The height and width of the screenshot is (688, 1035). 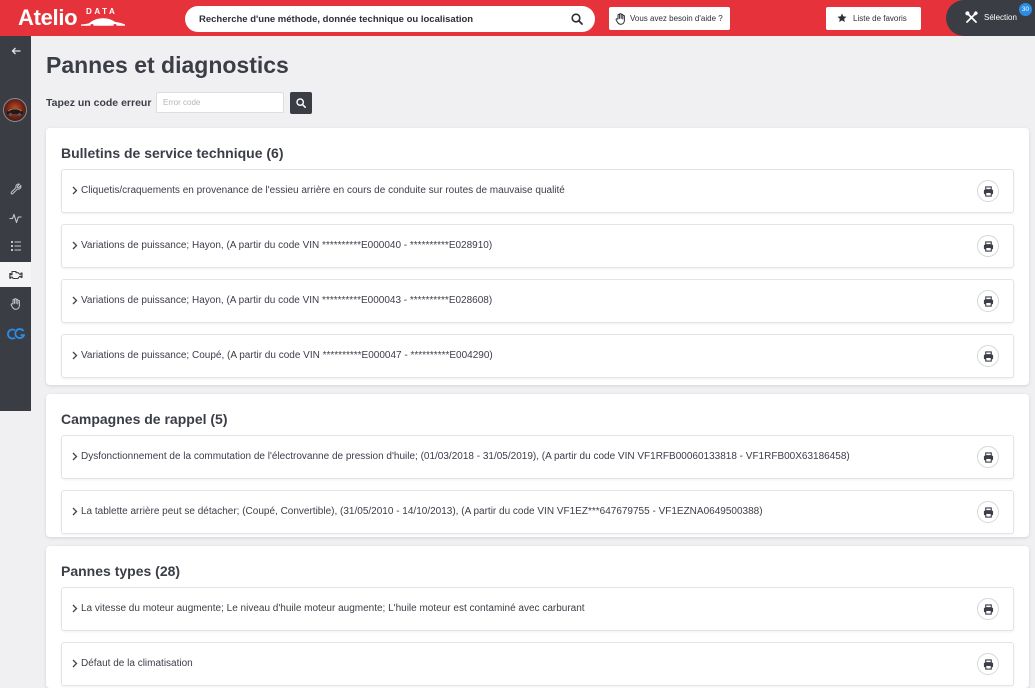 I want to click on sidebar-item-back, so click(x=15, y=50).